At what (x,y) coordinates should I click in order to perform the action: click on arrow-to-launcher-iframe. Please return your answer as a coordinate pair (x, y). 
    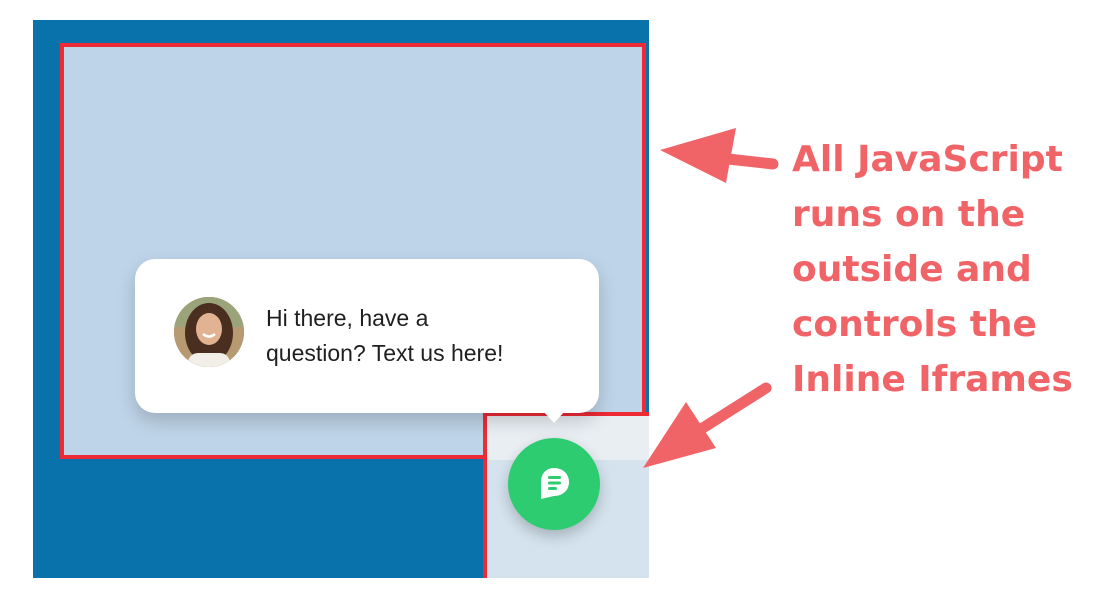
    Looking at the image, I should click on (707, 425).